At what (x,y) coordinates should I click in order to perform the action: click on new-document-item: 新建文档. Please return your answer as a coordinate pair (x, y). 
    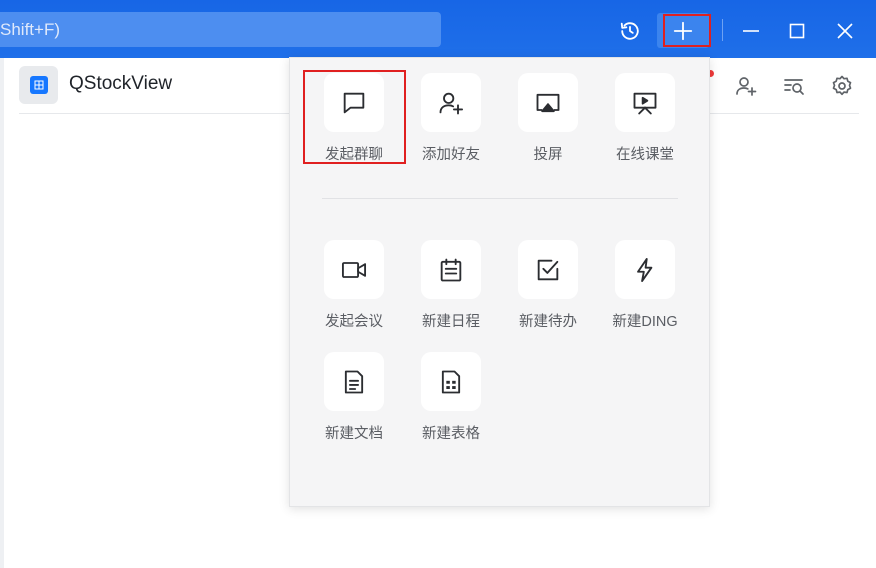
    Looking at the image, I should click on (354, 402).